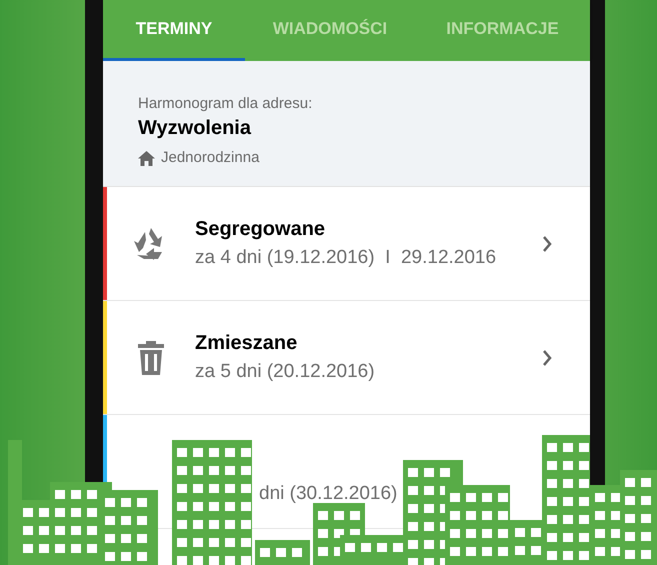 This screenshot has height=565, width=657. I want to click on pickup-dates: dni (30.12.2016), so click(328, 494).